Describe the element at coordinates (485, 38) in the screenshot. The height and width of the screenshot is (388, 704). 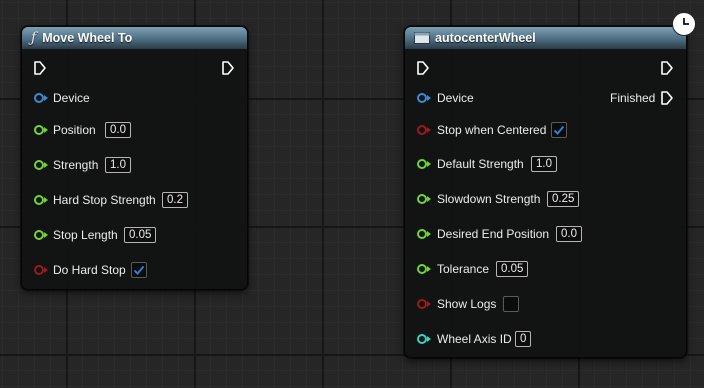
I see `node-title: autocenterWheel` at that location.